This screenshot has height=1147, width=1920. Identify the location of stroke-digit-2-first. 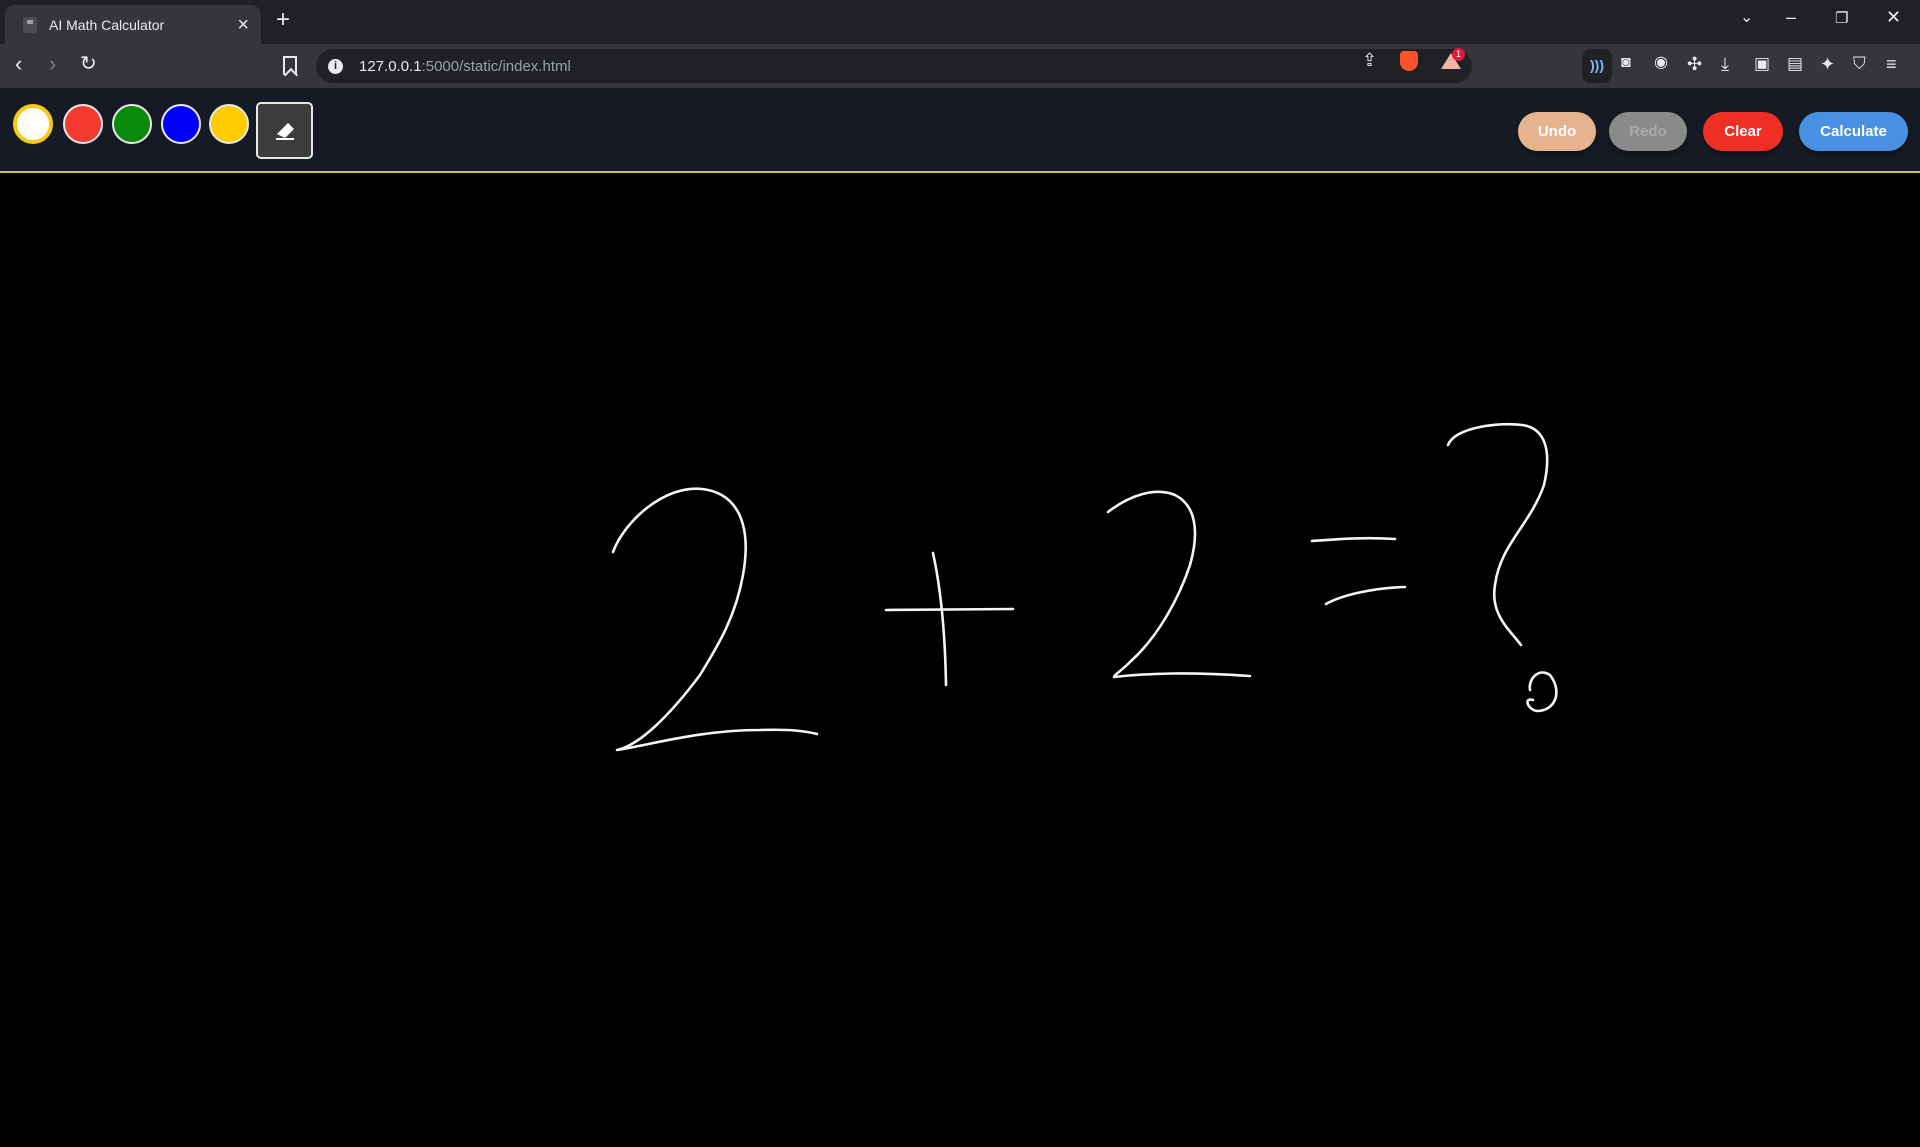
(715, 619).